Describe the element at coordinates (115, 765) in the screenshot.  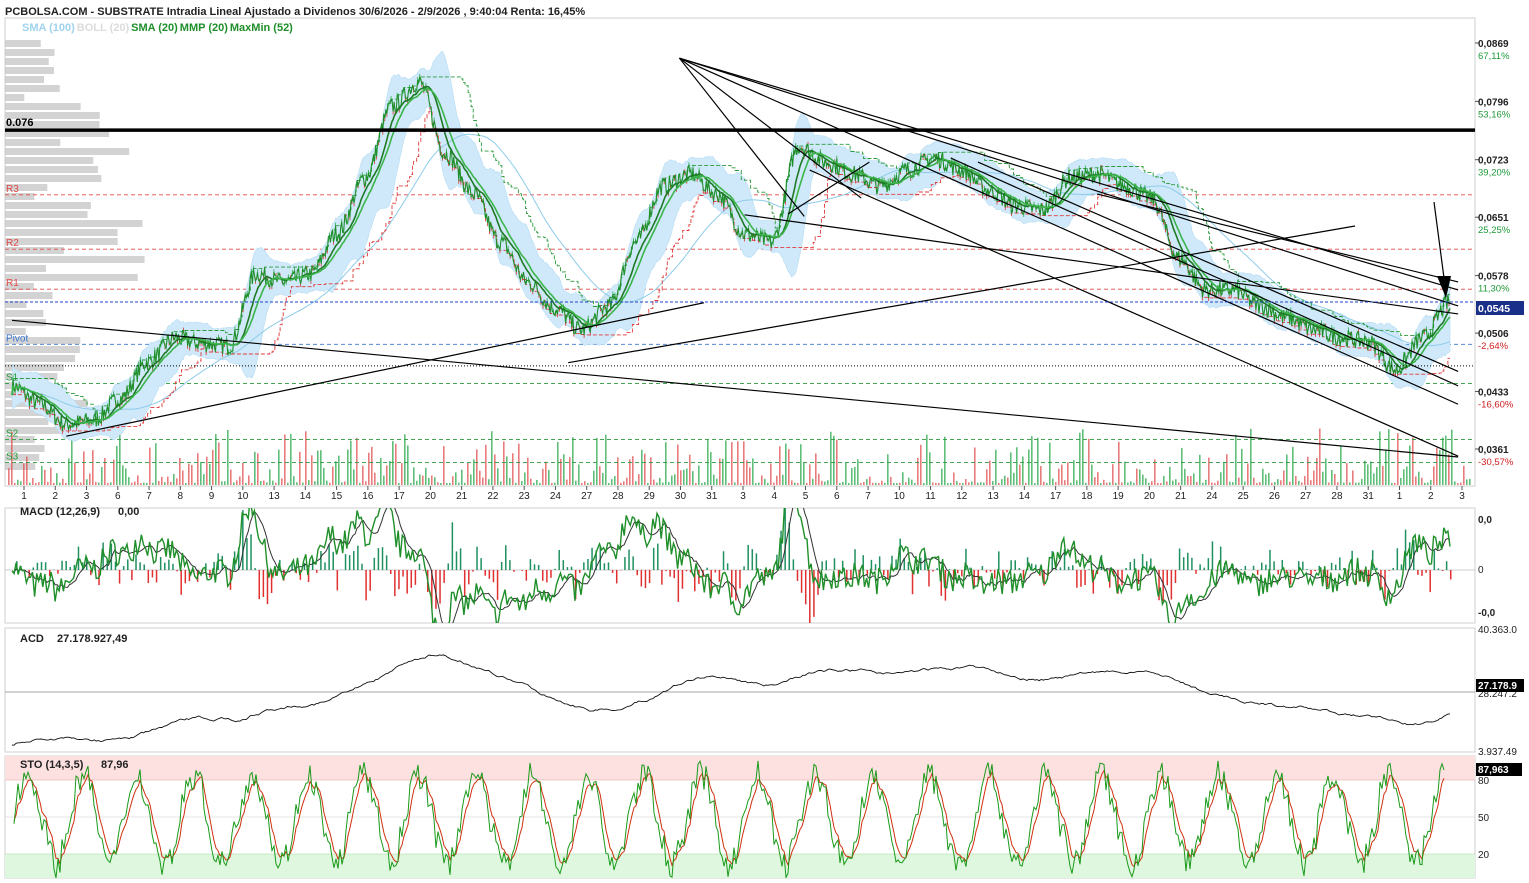
I see `sto-value: 87,96` at that location.